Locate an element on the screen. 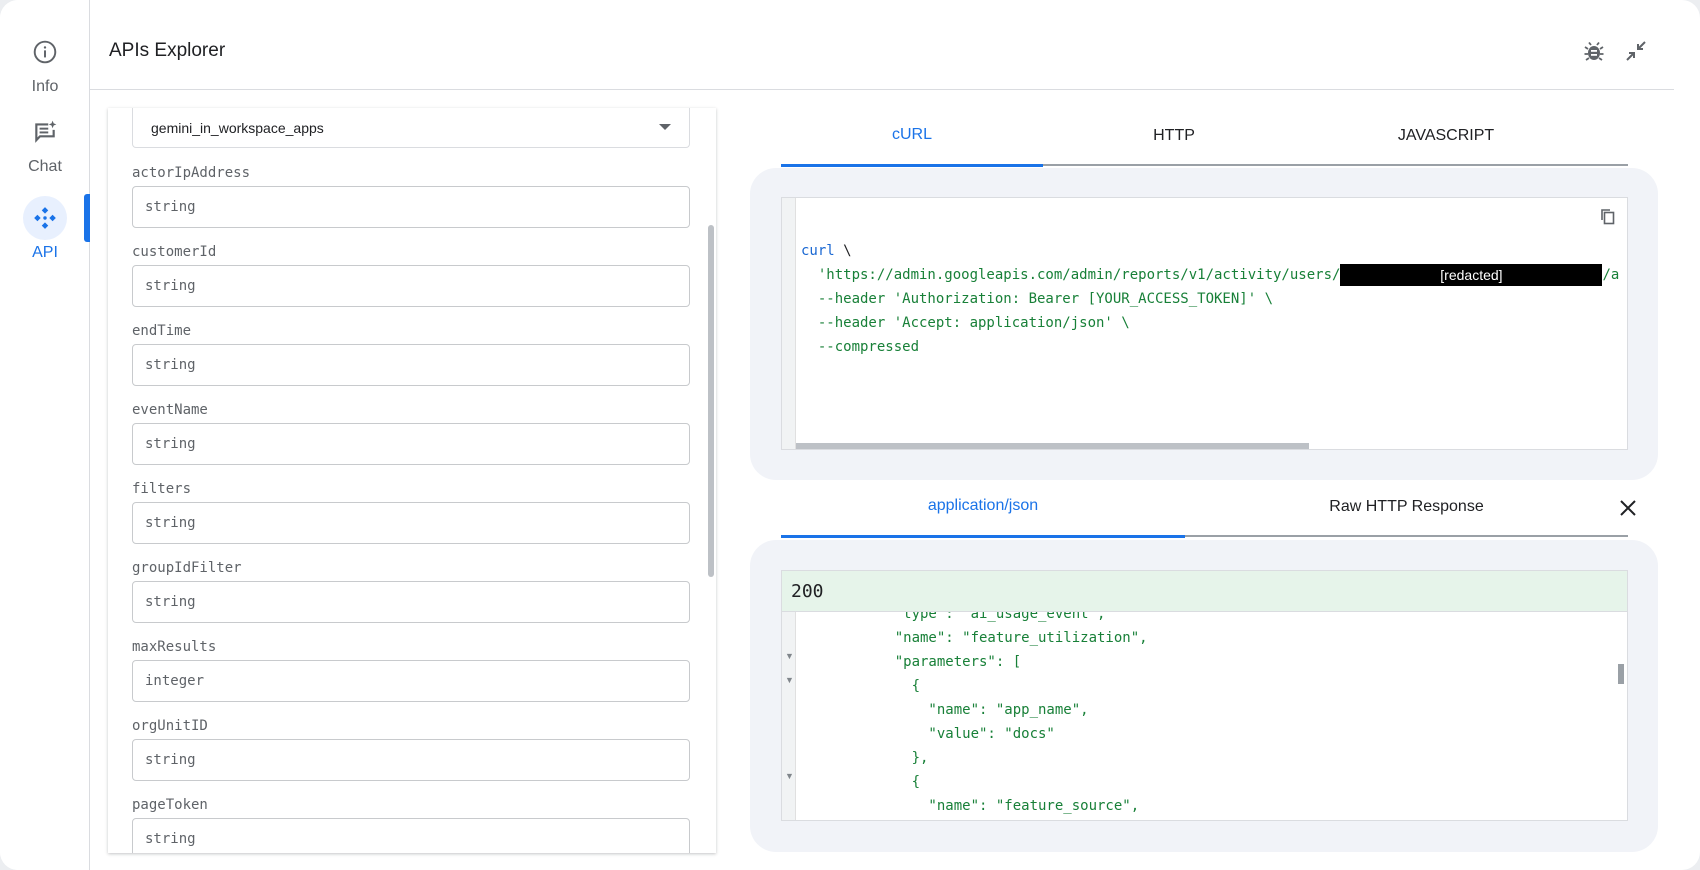 Image resolution: width=1700 pixels, height=870 pixels. active-indicator is located at coordinates (87, 218).